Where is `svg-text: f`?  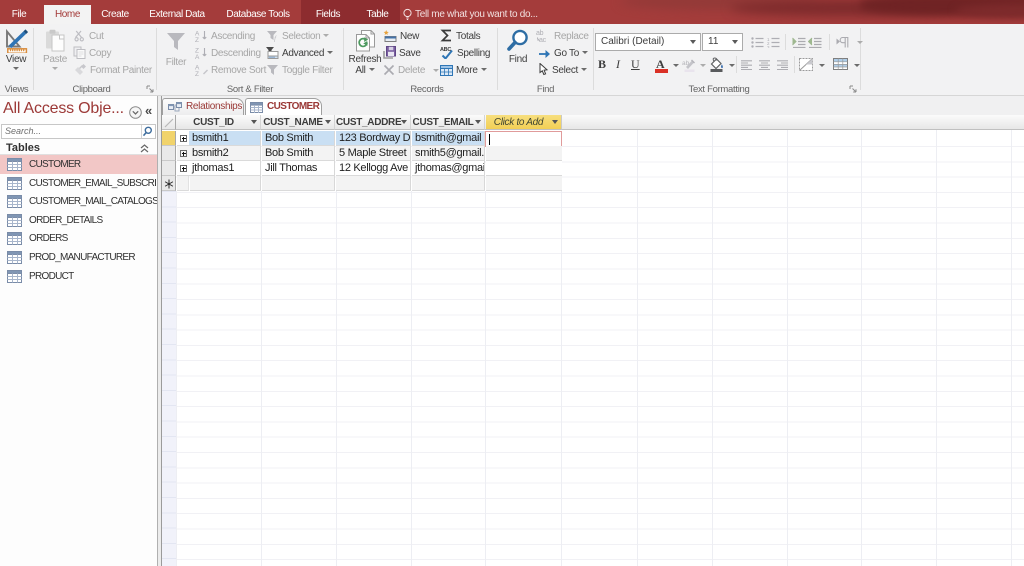 svg-text: f is located at coordinates (275, 38).